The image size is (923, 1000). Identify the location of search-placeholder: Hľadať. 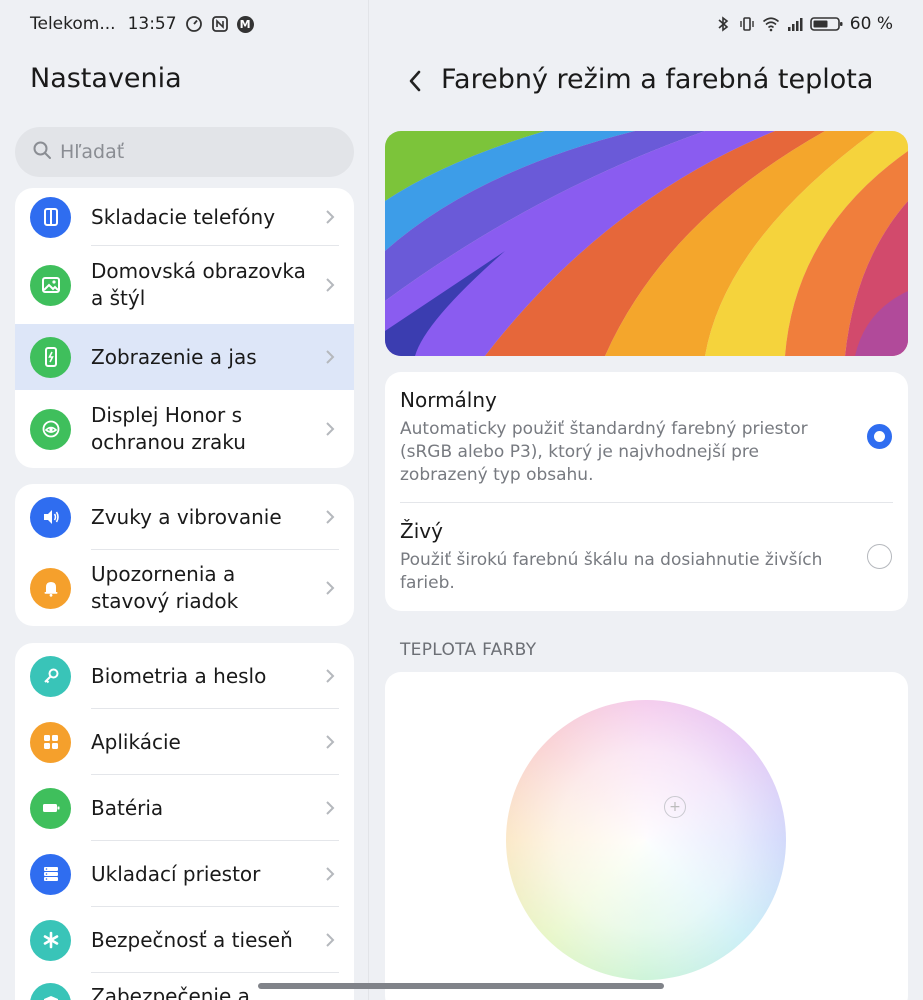
(92, 152).